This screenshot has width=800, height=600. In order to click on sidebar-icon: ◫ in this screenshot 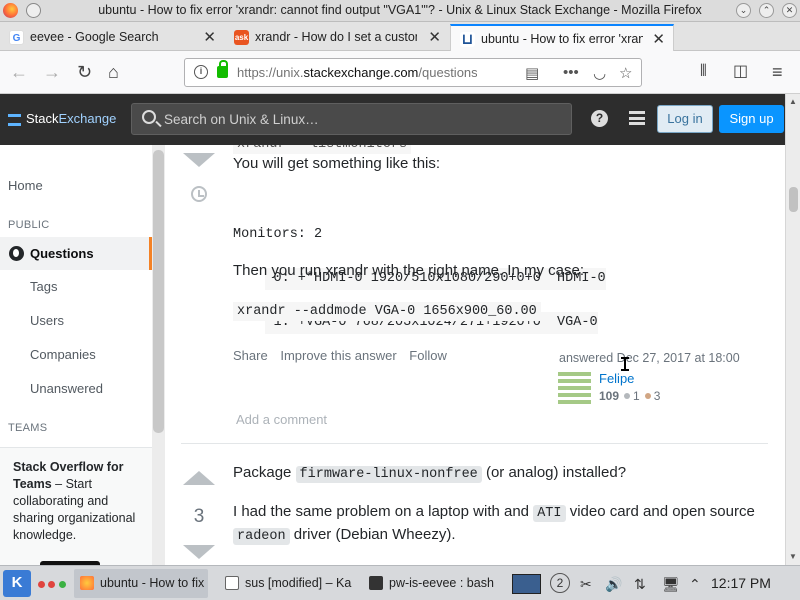, I will do `click(740, 72)`.